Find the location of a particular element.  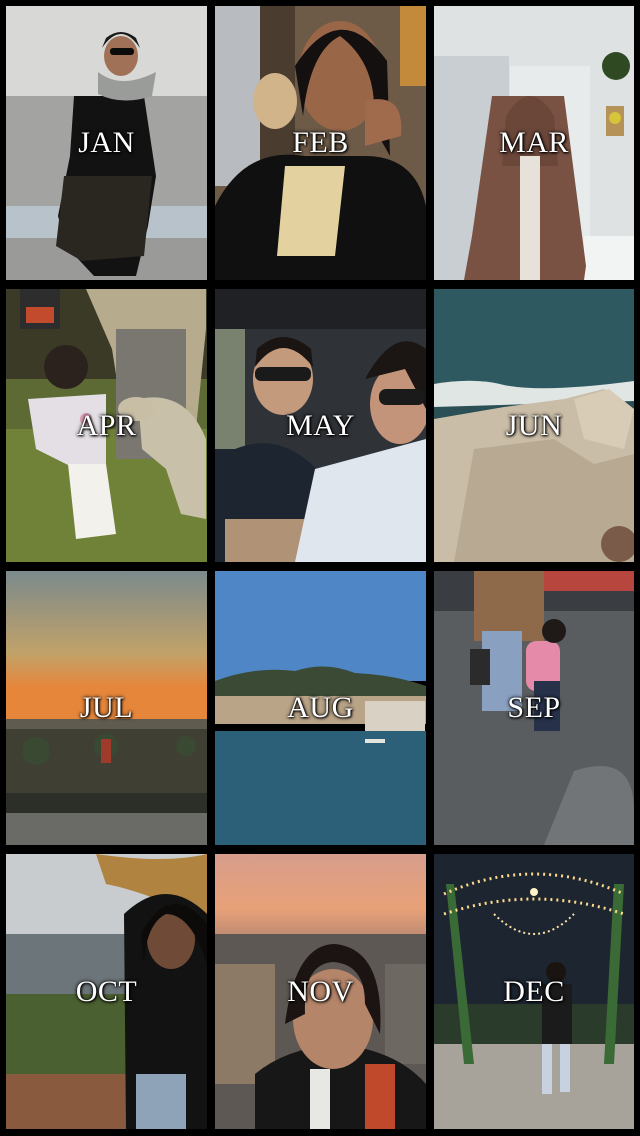

month-label: SEP is located at coordinates (534, 707).